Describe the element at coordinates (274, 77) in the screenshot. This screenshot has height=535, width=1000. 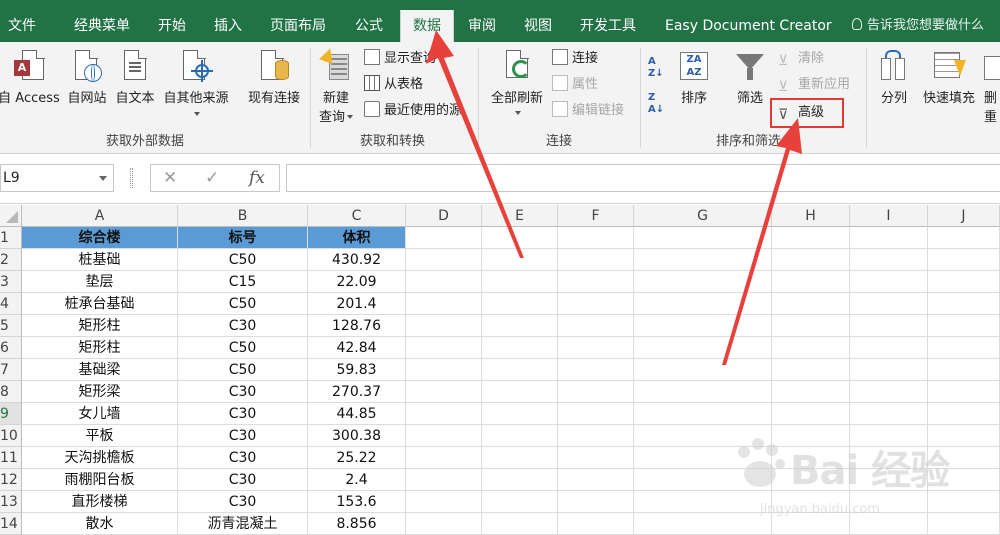
I see `existing-connections-button: 现有连接` at that location.